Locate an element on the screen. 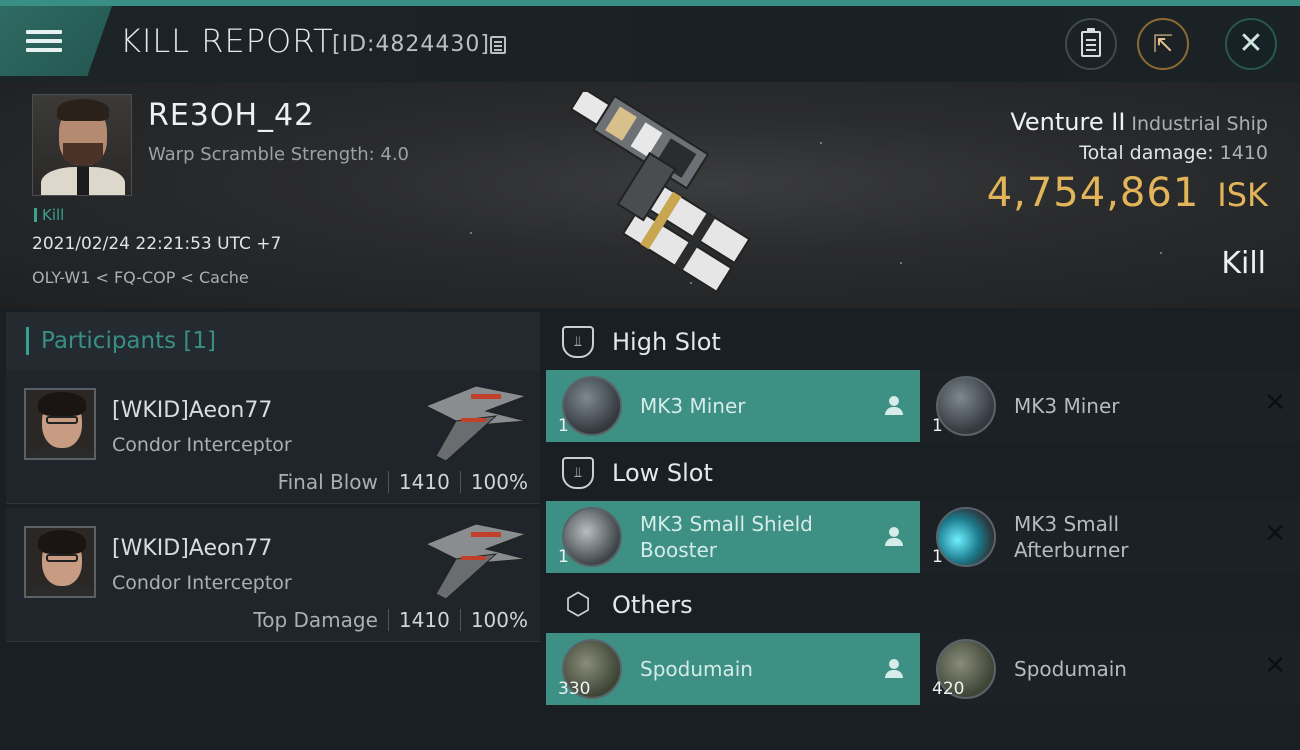 Image resolution: width=1300 pixels, height=750 pixels. others-header: ⬡ Others is located at coordinates (627, 605).